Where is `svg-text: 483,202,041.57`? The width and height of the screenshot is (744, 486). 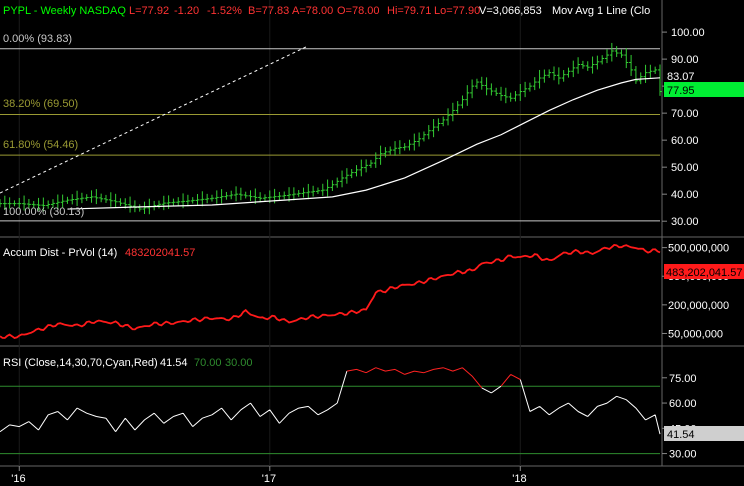 svg-text: 483,202,041.57 is located at coordinates (704, 273).